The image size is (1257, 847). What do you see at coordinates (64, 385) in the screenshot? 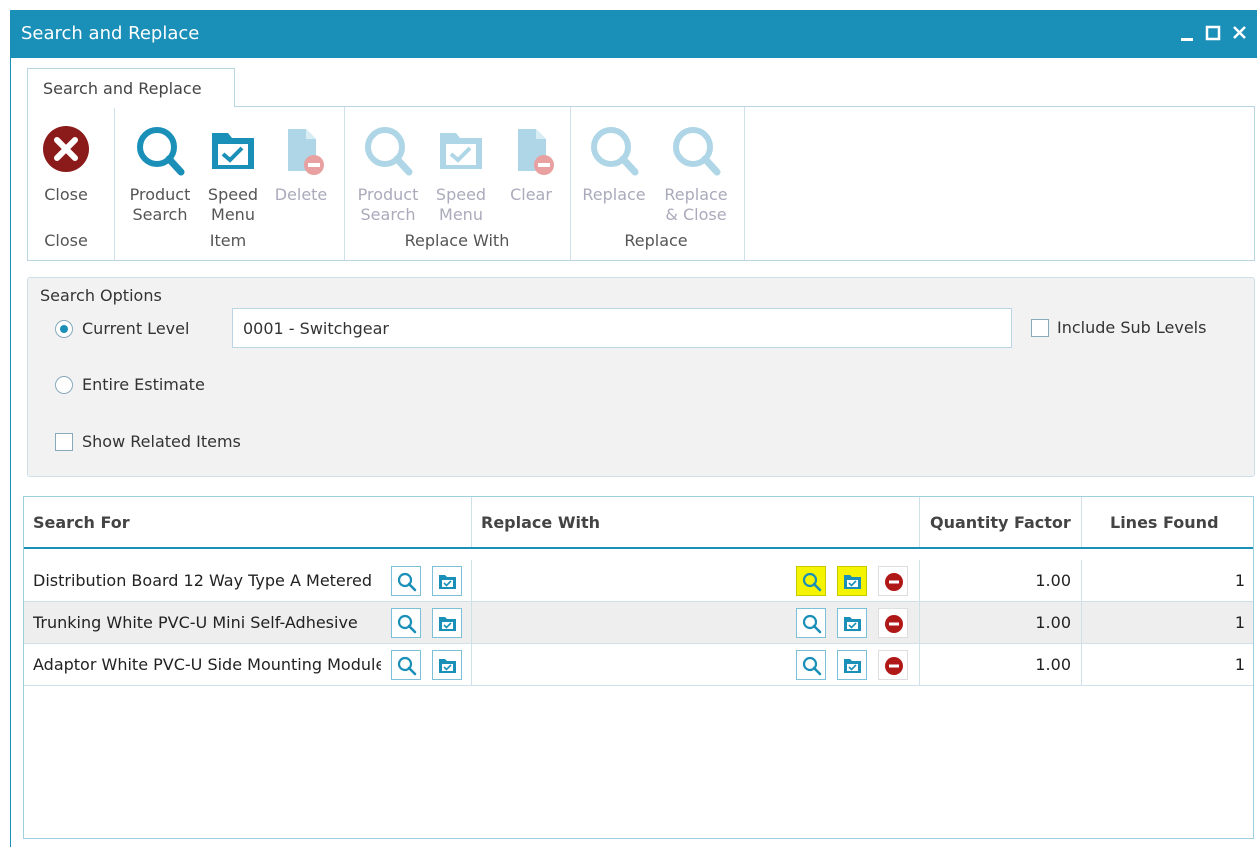
I see `entire-estimate-radio` at bounding box center [64, 385].